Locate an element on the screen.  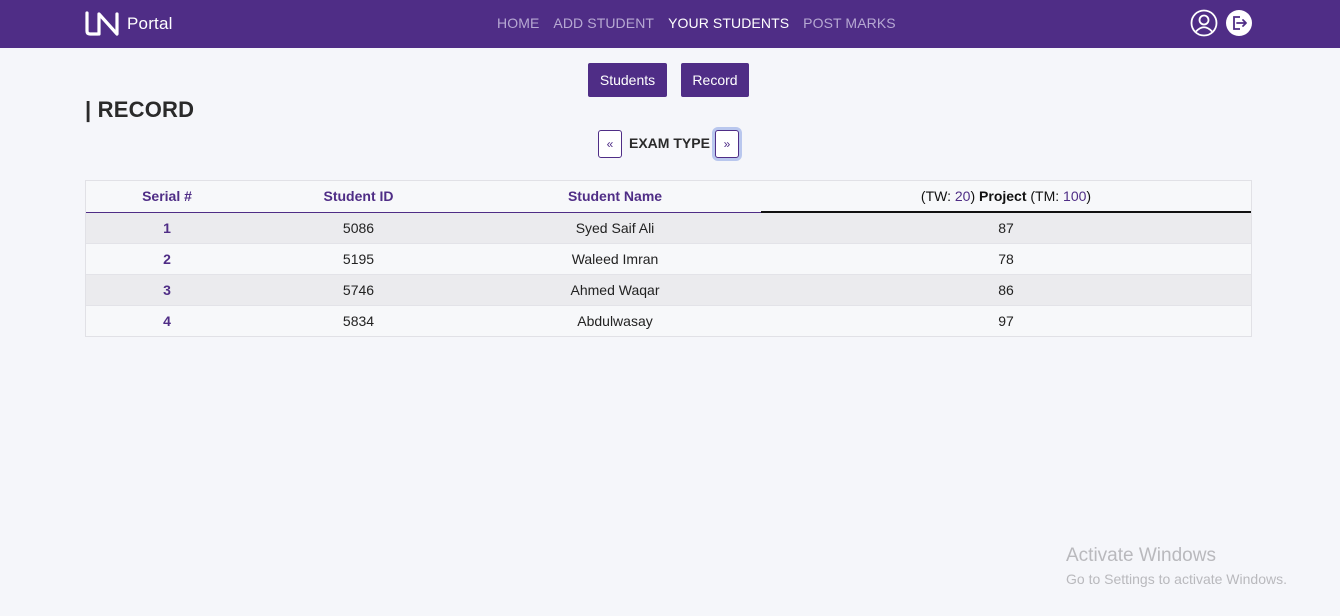
cell-student-id: 5086 is located at coordinates (358, 227).